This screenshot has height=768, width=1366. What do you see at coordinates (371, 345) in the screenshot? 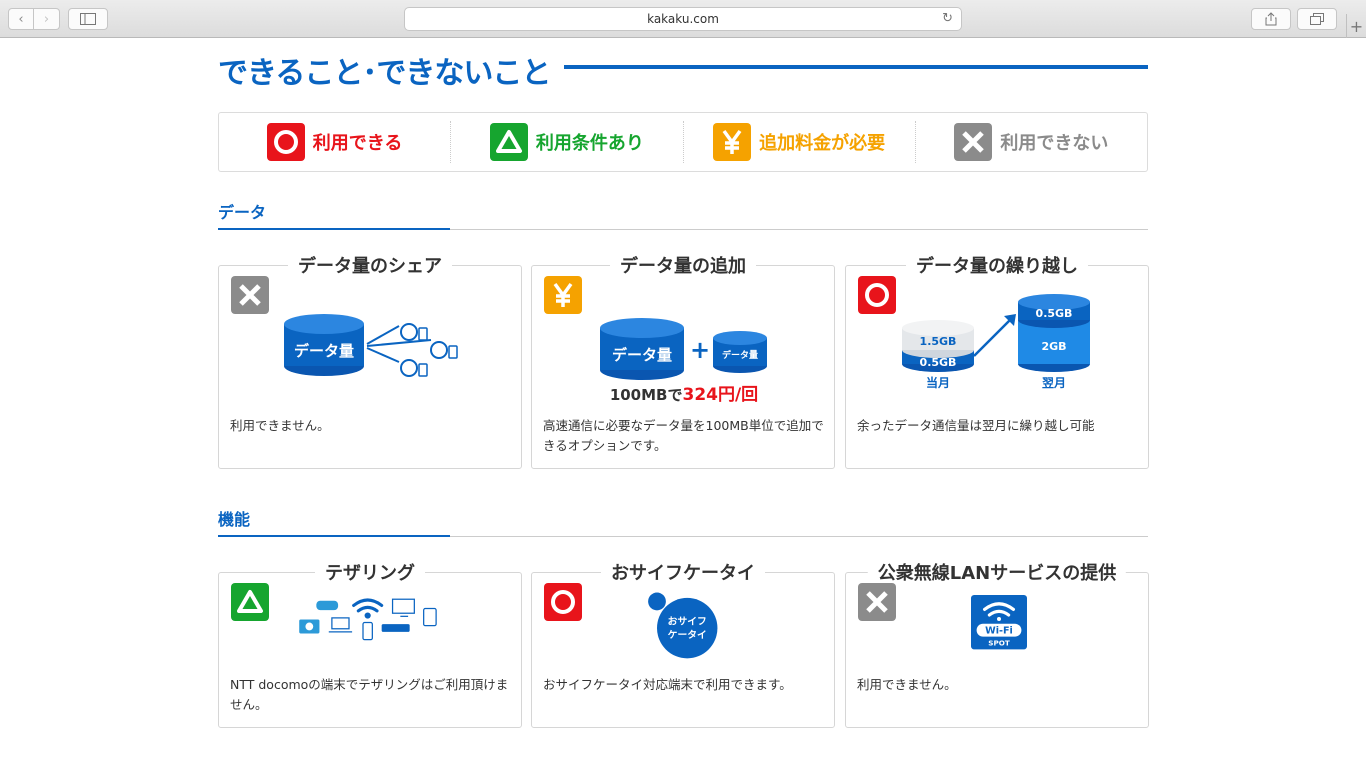
I see `data-share-illustration: データ量` at bounding box center [371, 345].